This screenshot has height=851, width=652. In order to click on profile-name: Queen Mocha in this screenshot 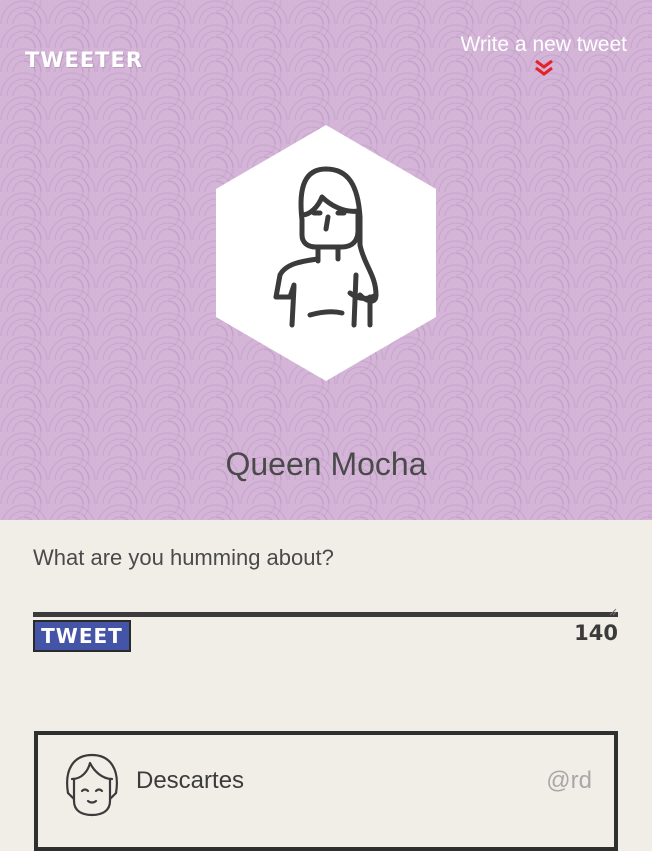, I will do `click(326, 464)`.